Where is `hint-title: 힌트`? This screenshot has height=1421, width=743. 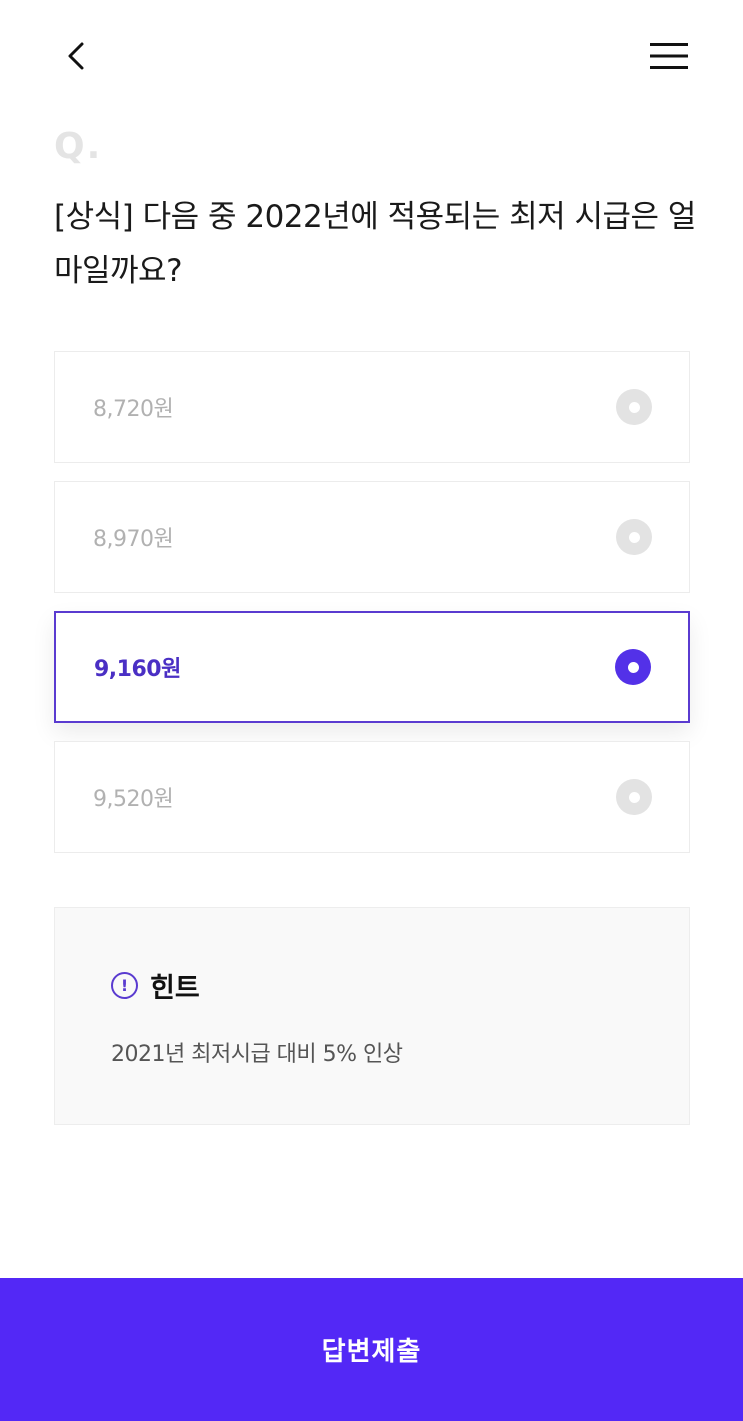
hint-title: 힌트 is located at coordinates (175, 988).